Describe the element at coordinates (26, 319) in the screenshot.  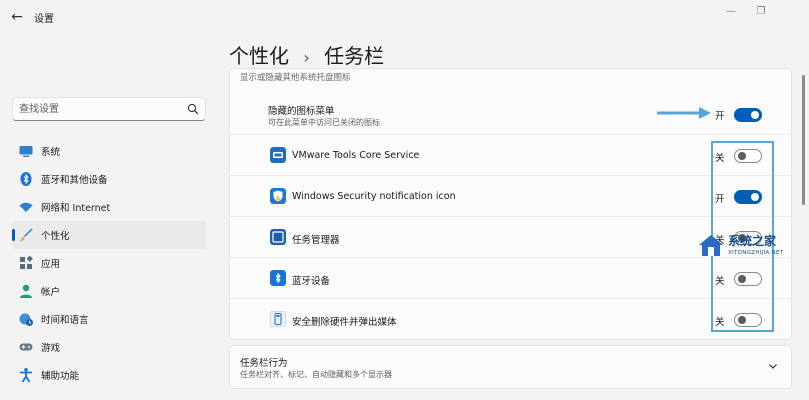
I see `globe-clock-icon` at that location.